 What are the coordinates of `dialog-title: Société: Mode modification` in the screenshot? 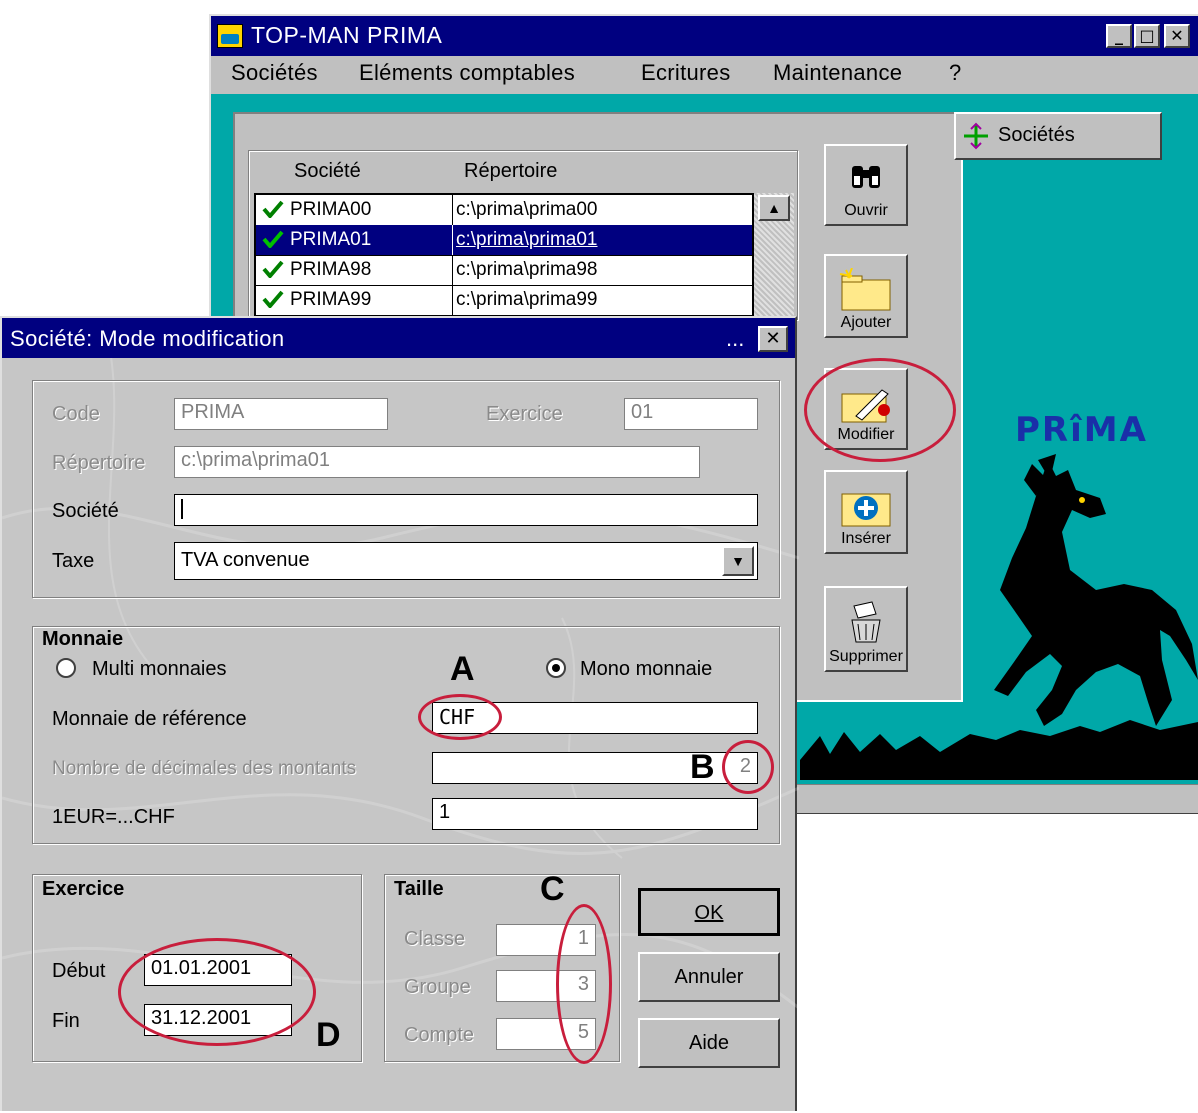 It's located at (147, 338).